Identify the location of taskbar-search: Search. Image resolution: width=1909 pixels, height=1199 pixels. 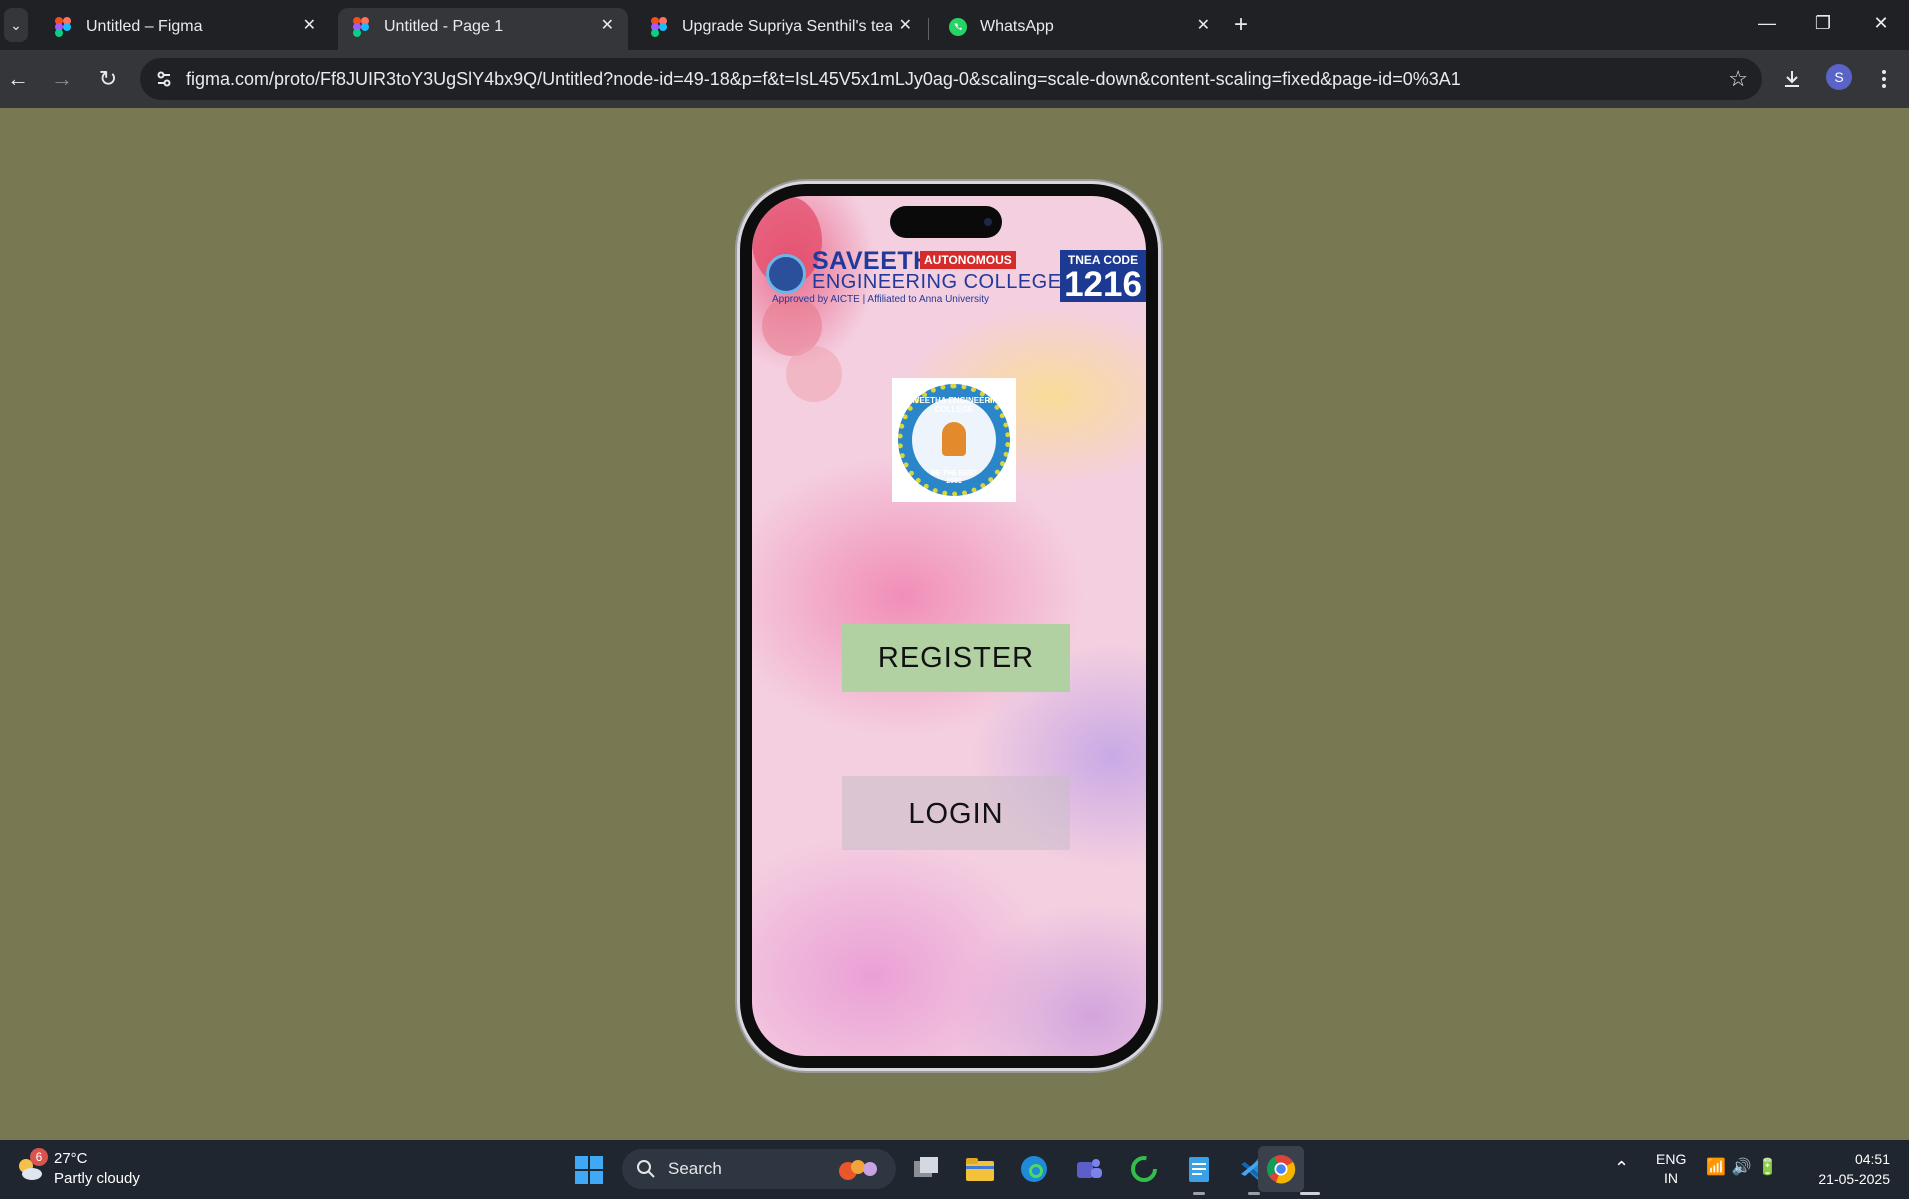
(759, 1169).